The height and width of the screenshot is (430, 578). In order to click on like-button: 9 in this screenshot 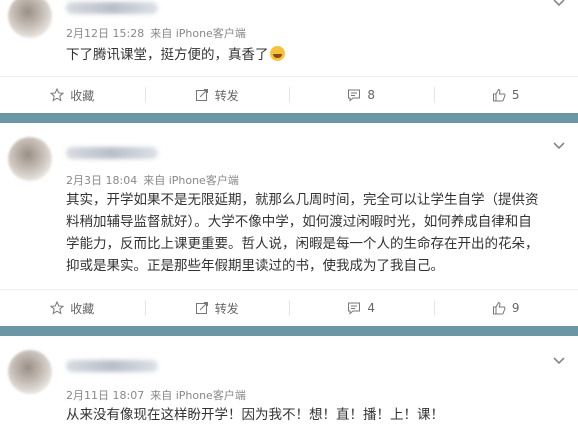, I will do `click(505, 308)`.